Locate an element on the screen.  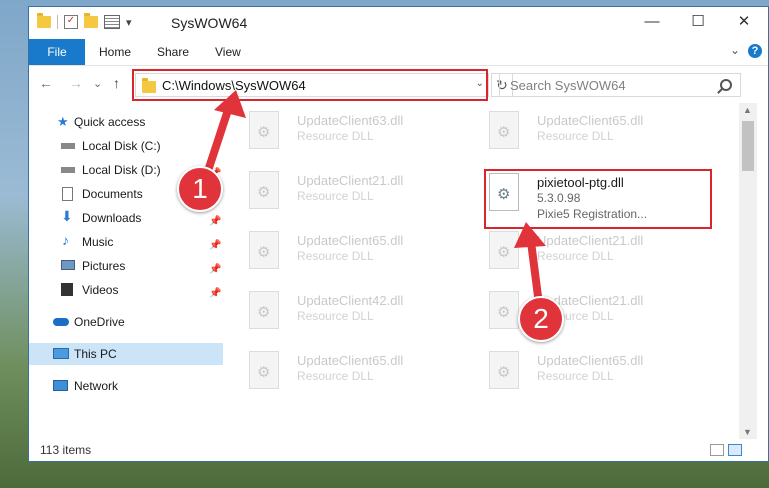
step-2-badge: 2 is located at coordinates (541, 319).